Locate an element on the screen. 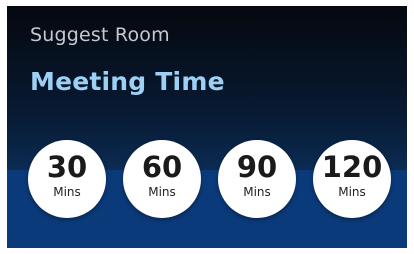 This screenshot has height=254, width=414. duration-120-button: 120 Mins is located at coordinates (352, 179).